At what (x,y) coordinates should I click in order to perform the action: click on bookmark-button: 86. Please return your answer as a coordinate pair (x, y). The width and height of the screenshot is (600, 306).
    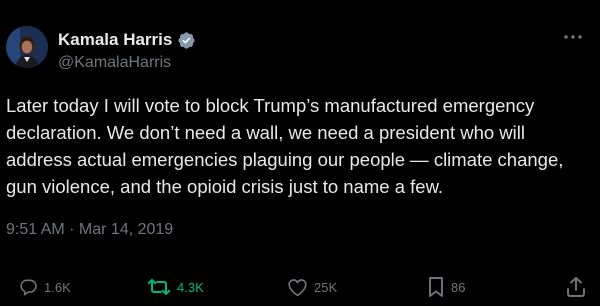
    Looking at the image, I should click on (446, 287).